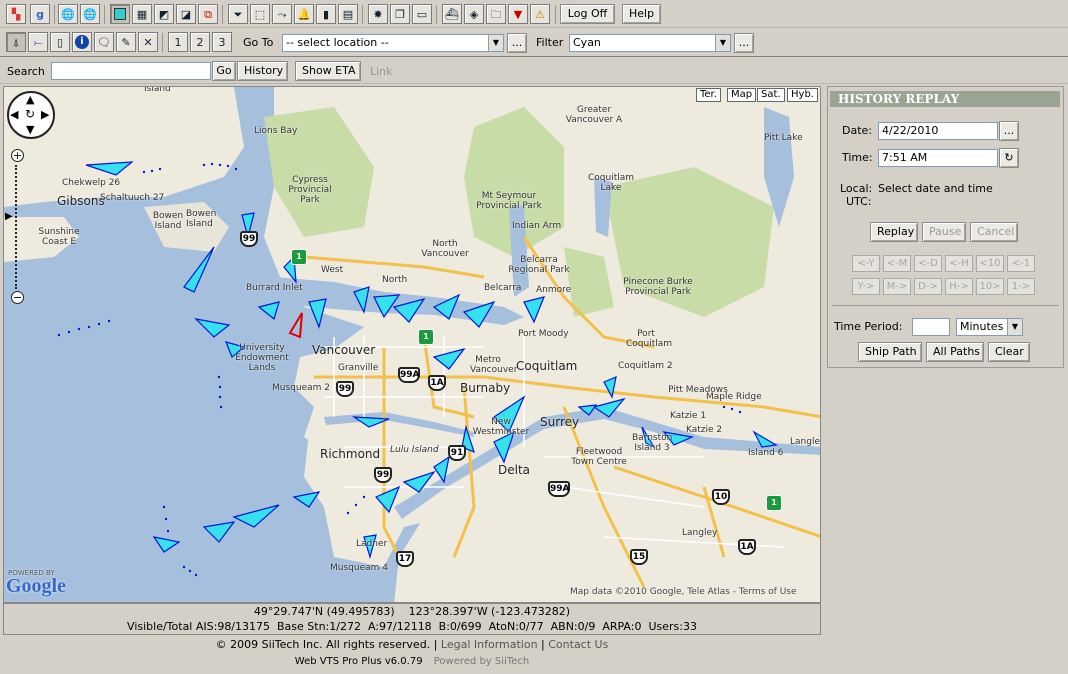  What do you see at coordinates (989, 327) in the screenshot?
I see `period-unit-select: Minutes ▼` at bounding box center [989, 327].